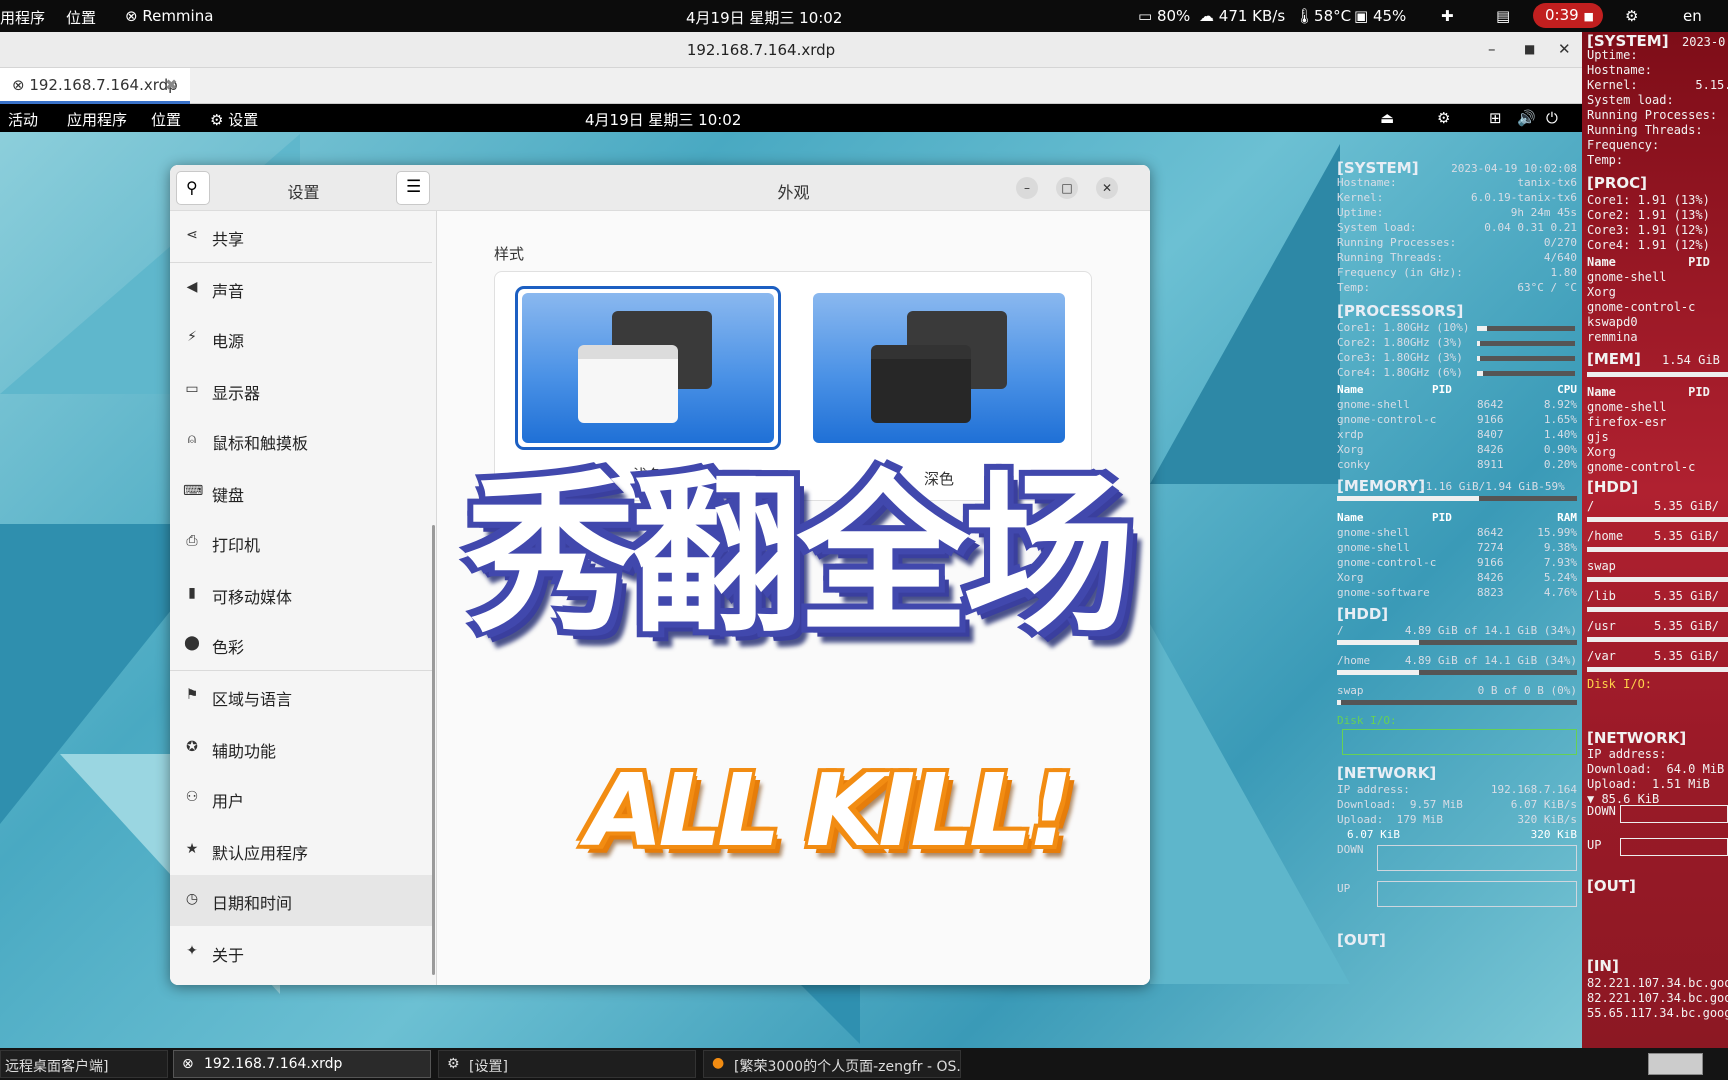 The image size is (1728, 1080). What do you see at coordinates (1648, 262) in the screenshot?
I see `rc-proc-cols: Name PID` at bounding box center [1648, 262].